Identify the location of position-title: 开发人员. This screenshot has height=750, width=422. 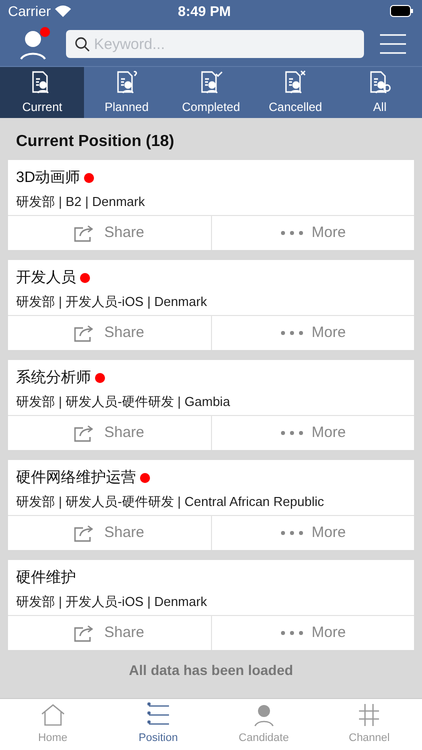
(46, 278).